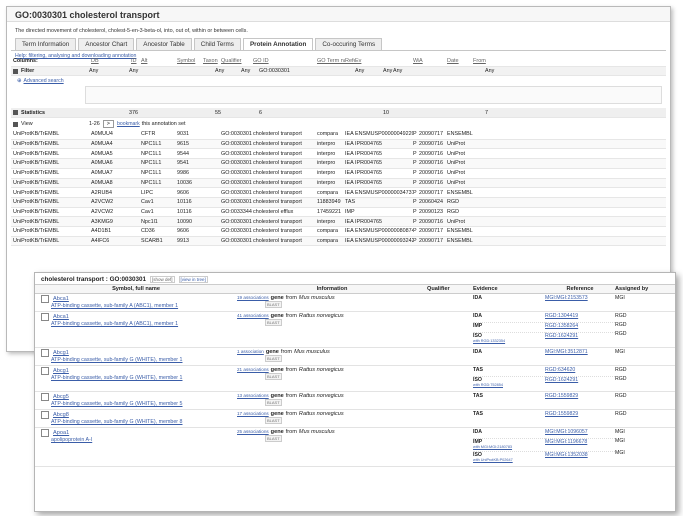  Describe the element at coordinates (253, 315) in the screenshot. I see `associations-link: 41 associations` at that location.